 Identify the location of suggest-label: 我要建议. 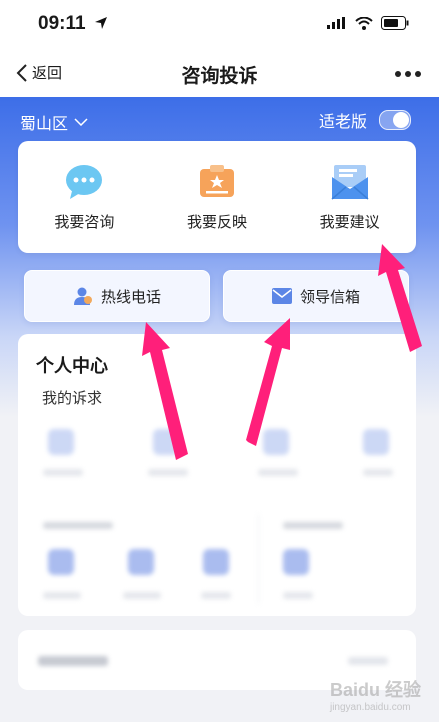
(349, 222).